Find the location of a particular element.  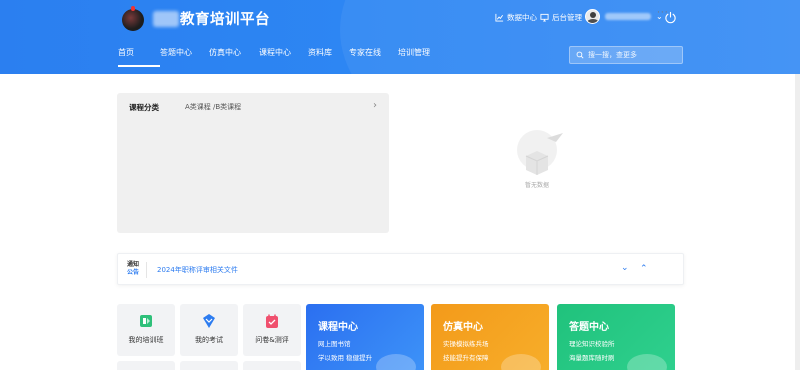

tile-label: 问卷&测评 is located at coordinates (272, 340).